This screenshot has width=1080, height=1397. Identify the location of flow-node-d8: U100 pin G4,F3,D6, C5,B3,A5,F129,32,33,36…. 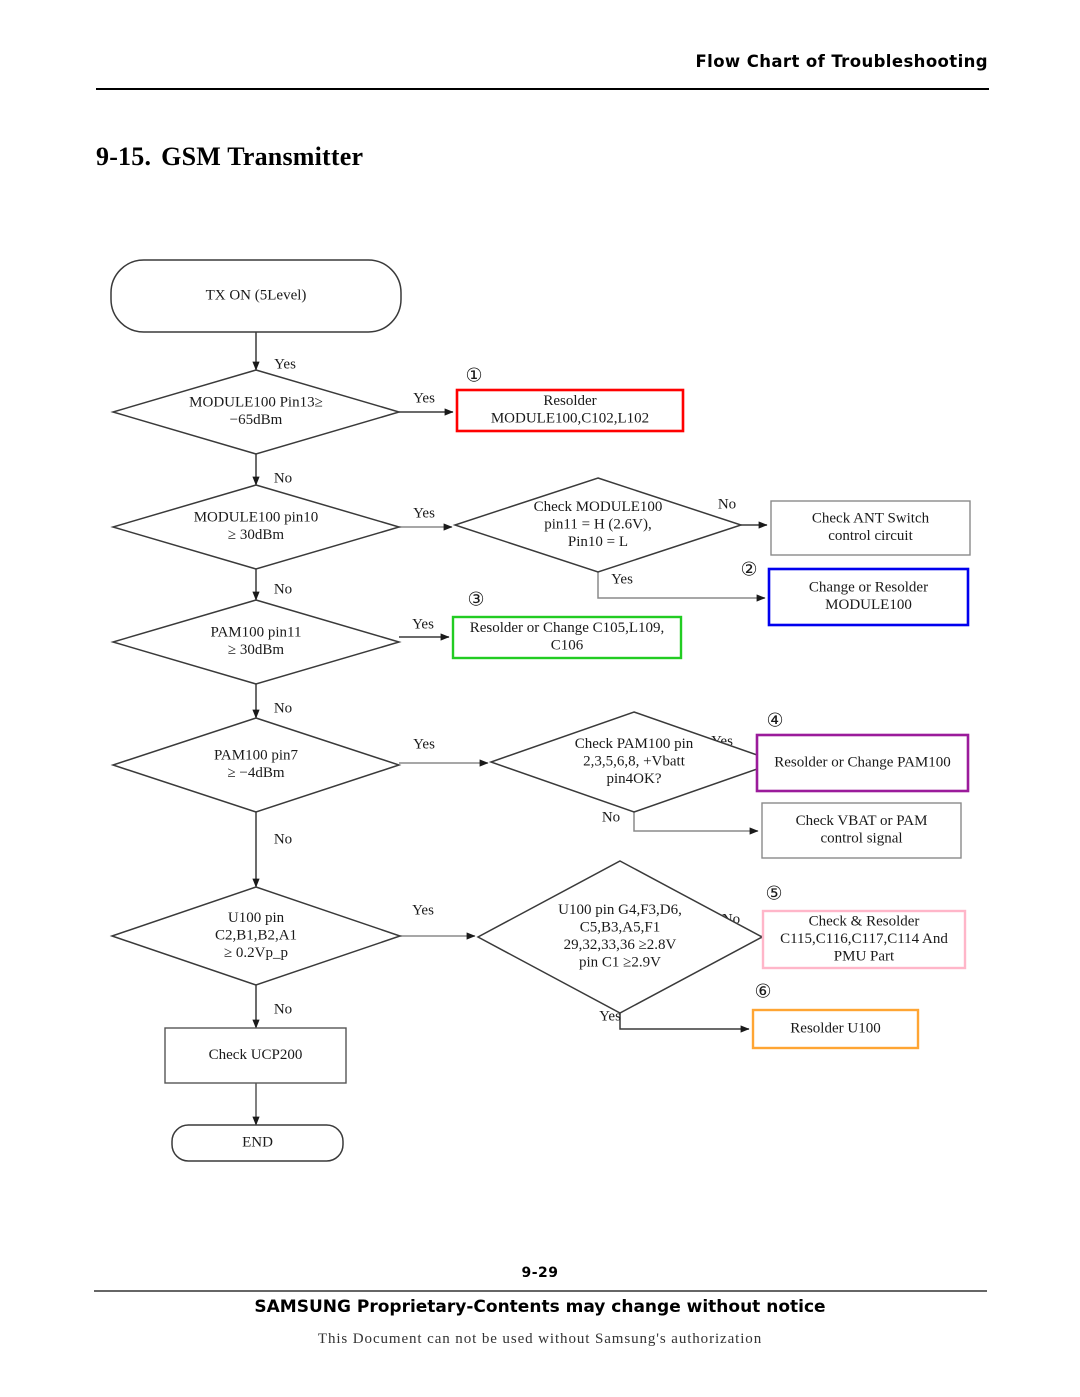
(620, 937).